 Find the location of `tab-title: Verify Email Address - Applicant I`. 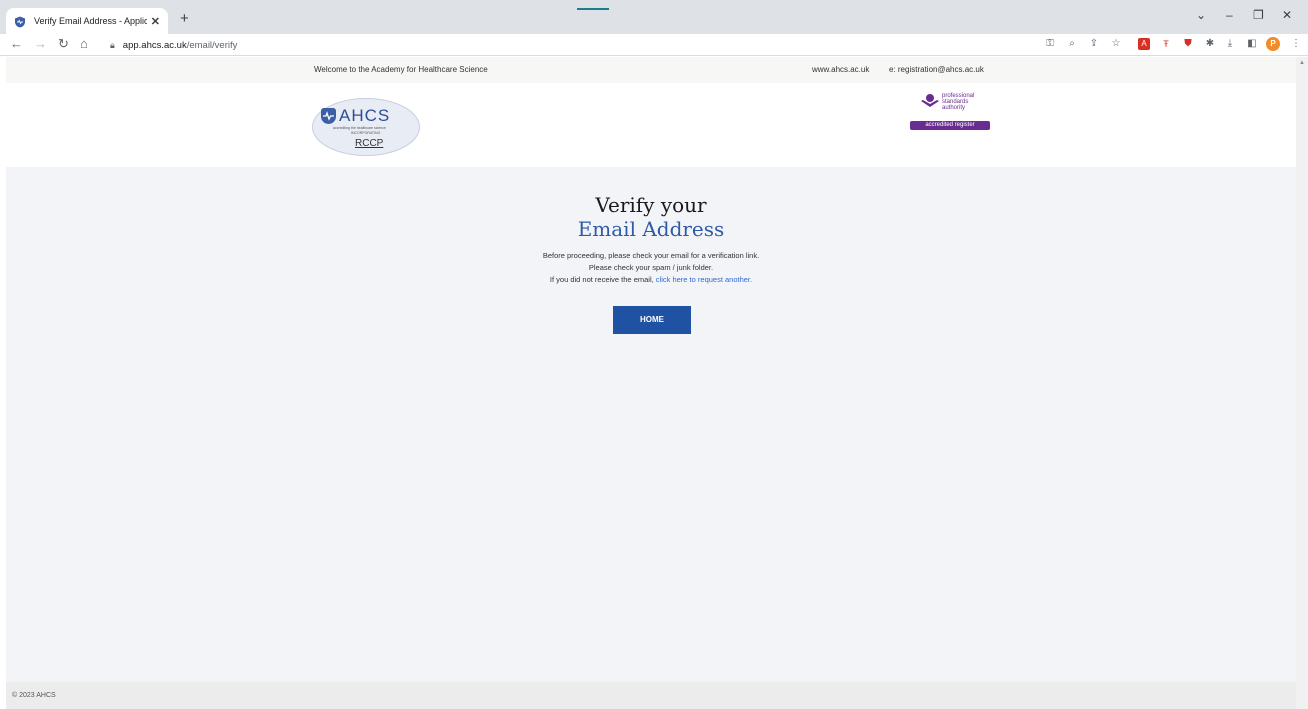

tab-title: Verify Email Address - Applicant I is located at coordinates (90, 21).